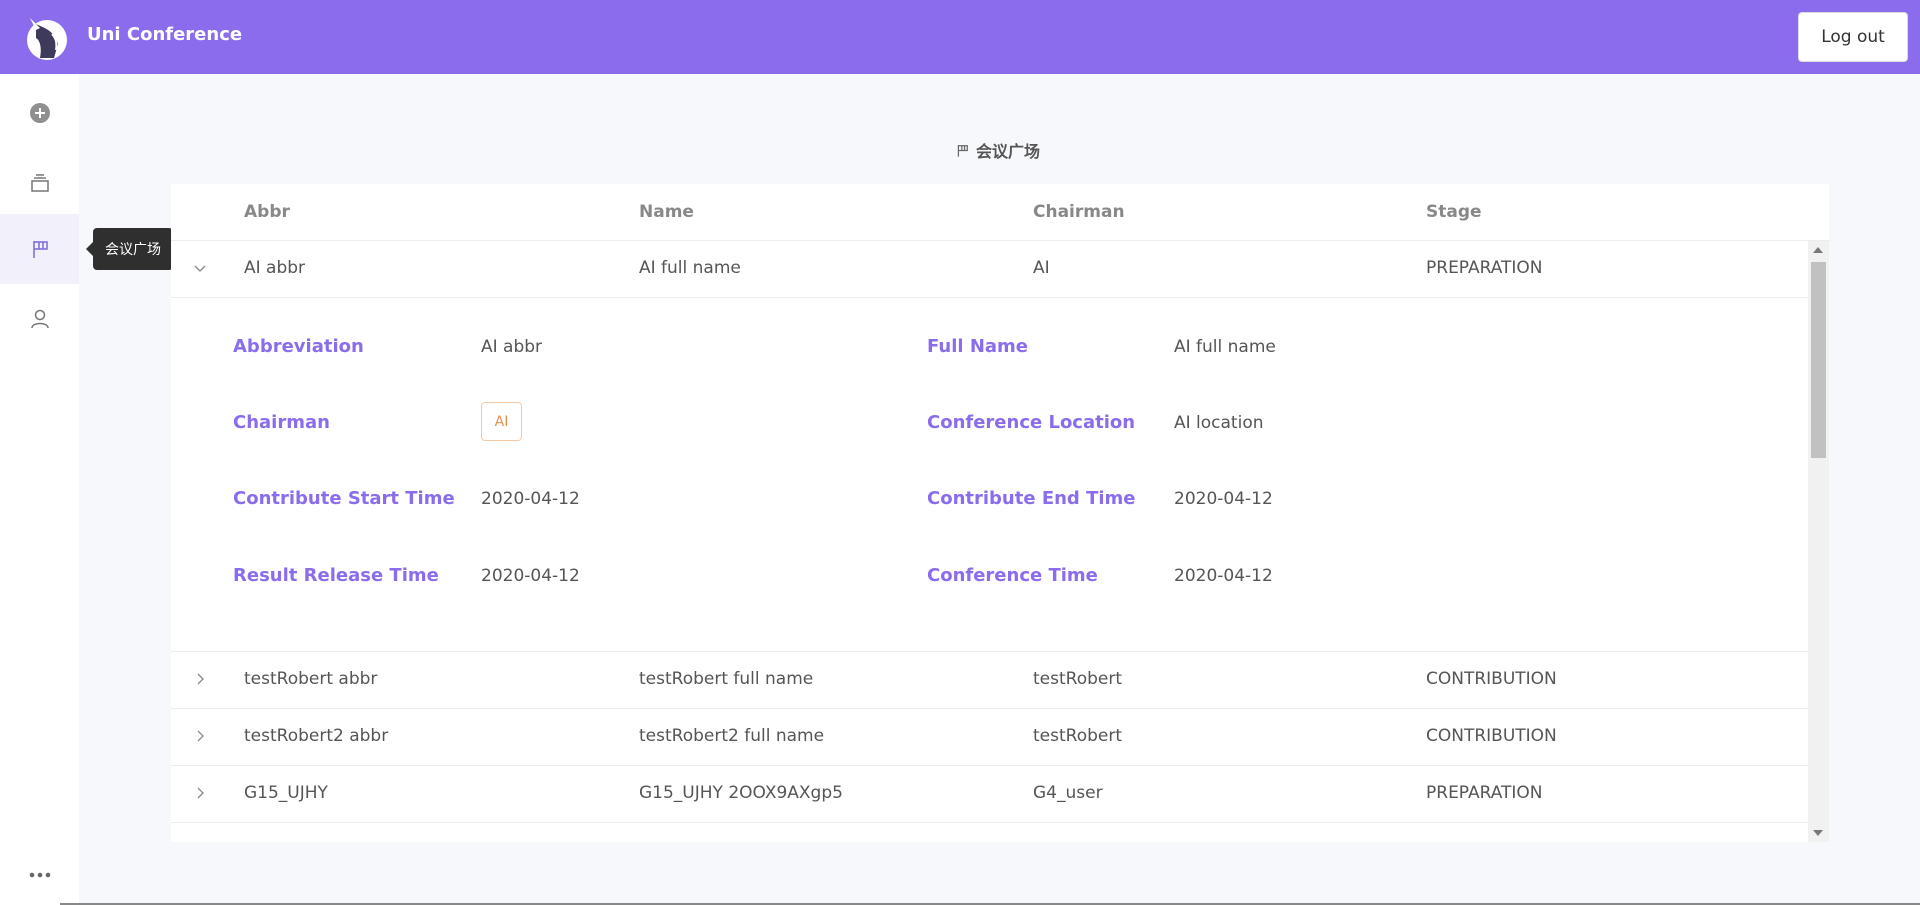 This screenshot has height=905, width=1920. Describe the element at coordinates (129, 249) in the screenshot. I see `sidebar-tooltip: 会议广场` at that location.